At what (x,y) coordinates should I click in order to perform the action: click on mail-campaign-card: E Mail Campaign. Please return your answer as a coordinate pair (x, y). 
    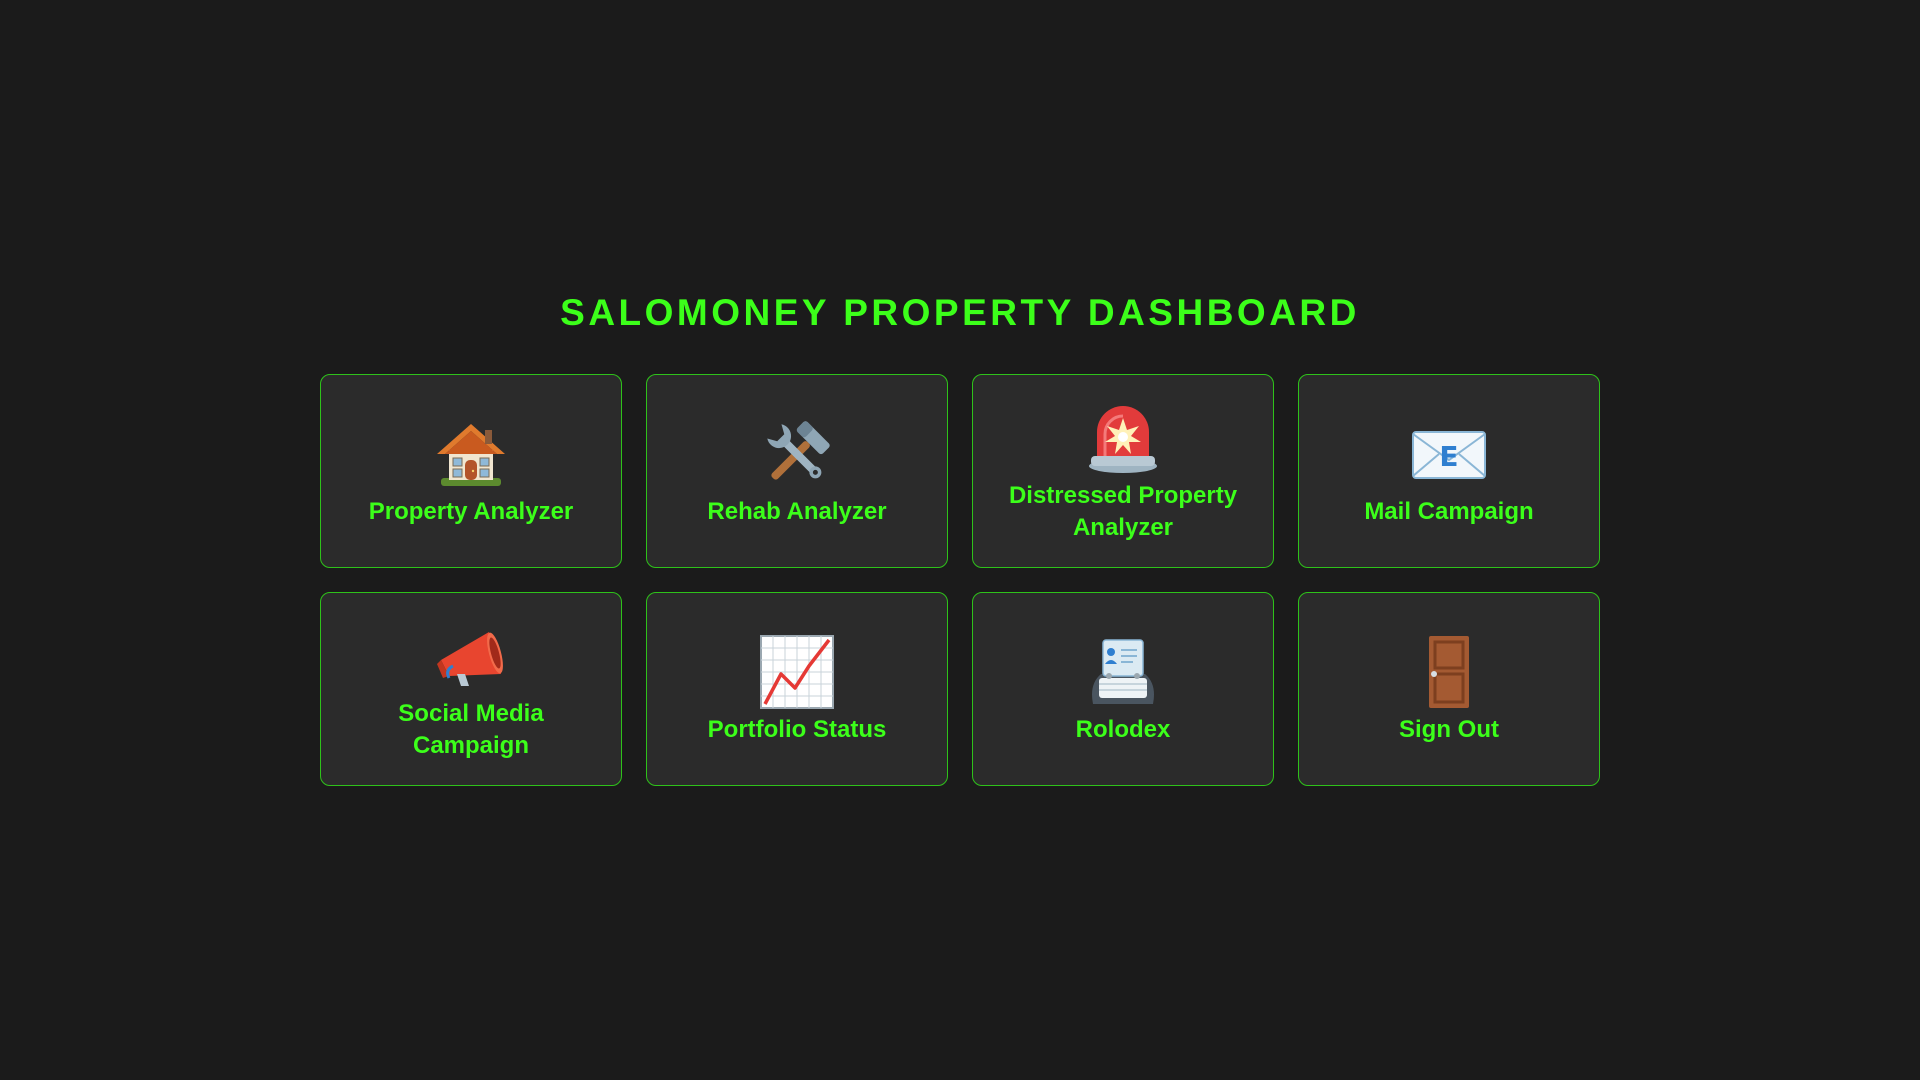
    Looking at the image, I should click on (1449, 471).